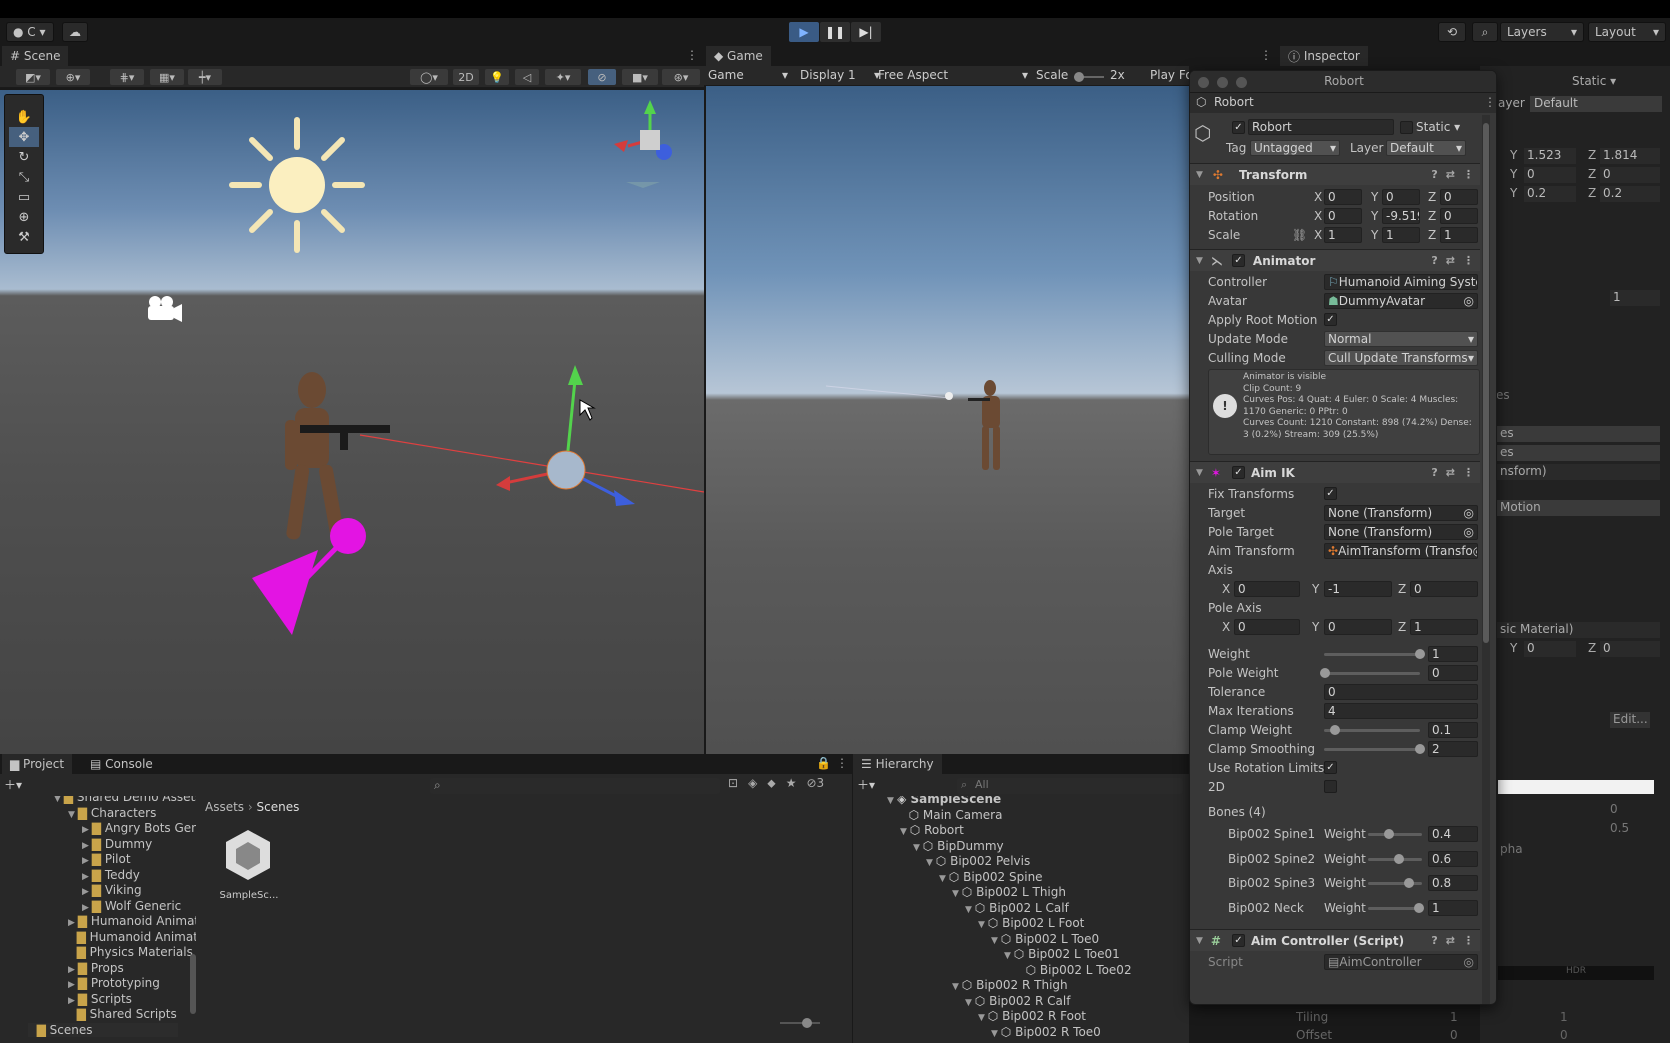 The image size is (1670, 1043). I want to click on weight-field: 1, so click(1453, 654).